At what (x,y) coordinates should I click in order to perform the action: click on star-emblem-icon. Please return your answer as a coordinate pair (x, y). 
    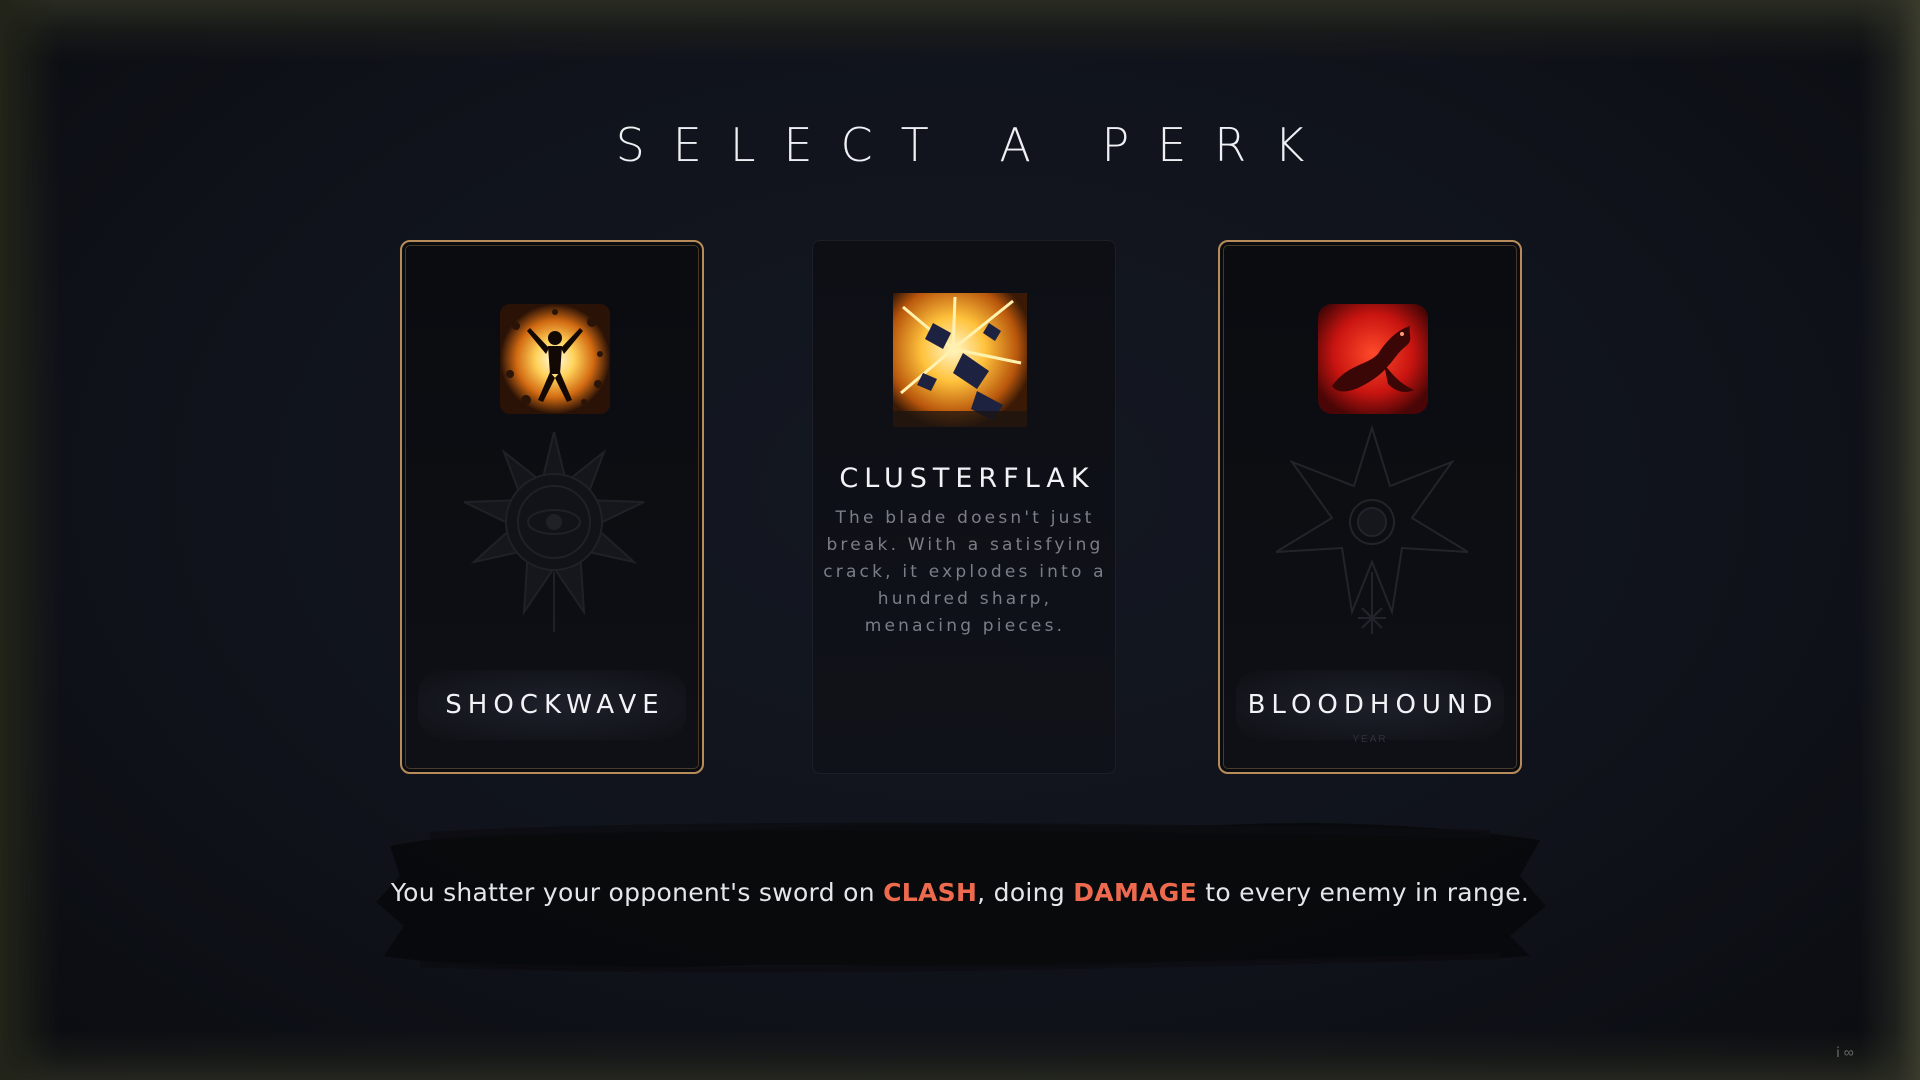
    Looking at the image, I should click on (1372, 532).